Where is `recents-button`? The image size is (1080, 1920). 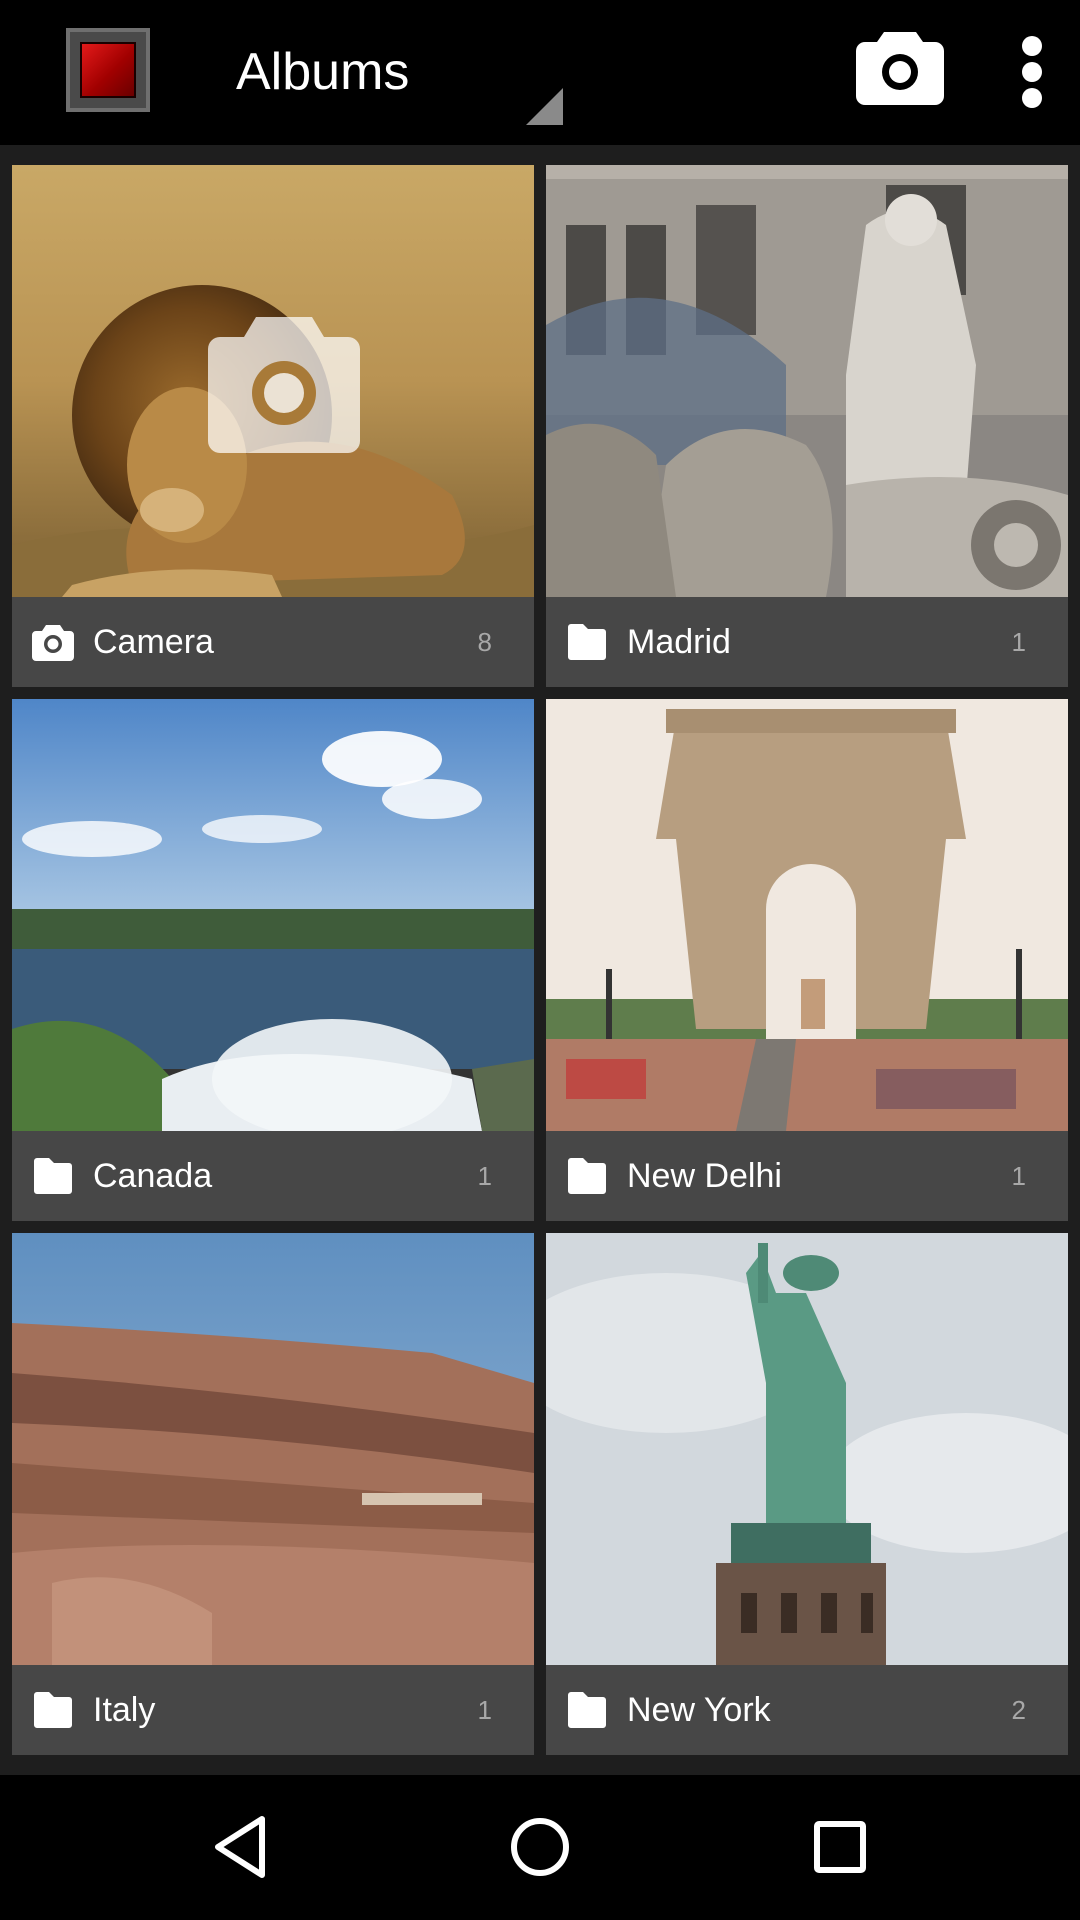
recents-button is located at coordinates (840, 1847).